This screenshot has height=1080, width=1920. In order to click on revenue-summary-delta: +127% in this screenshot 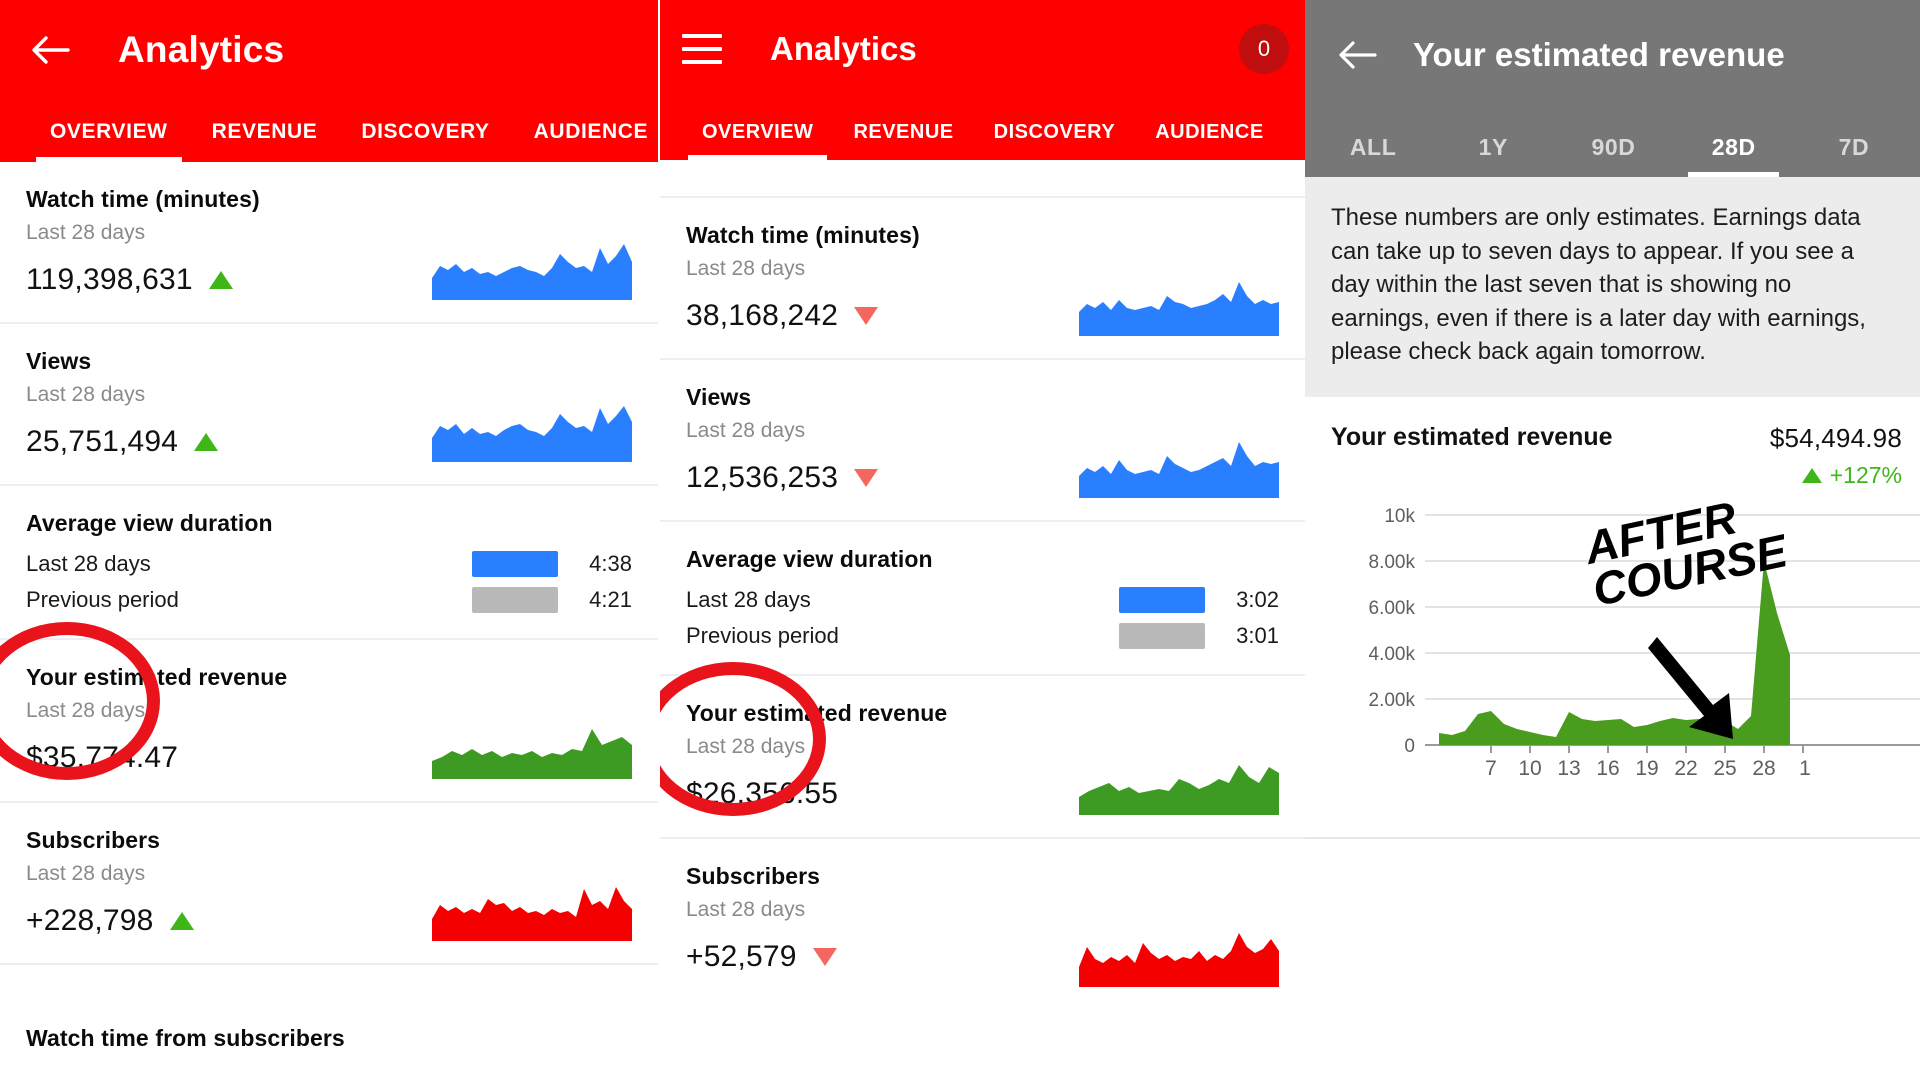, I will do `click(1836, 475)`.